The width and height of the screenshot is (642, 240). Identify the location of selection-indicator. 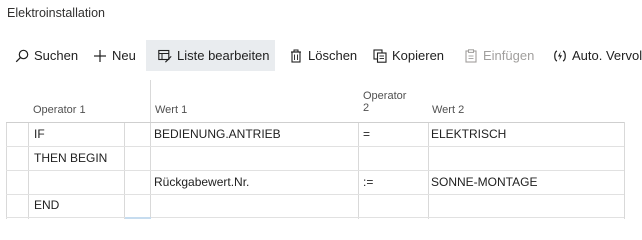
(138, 218).